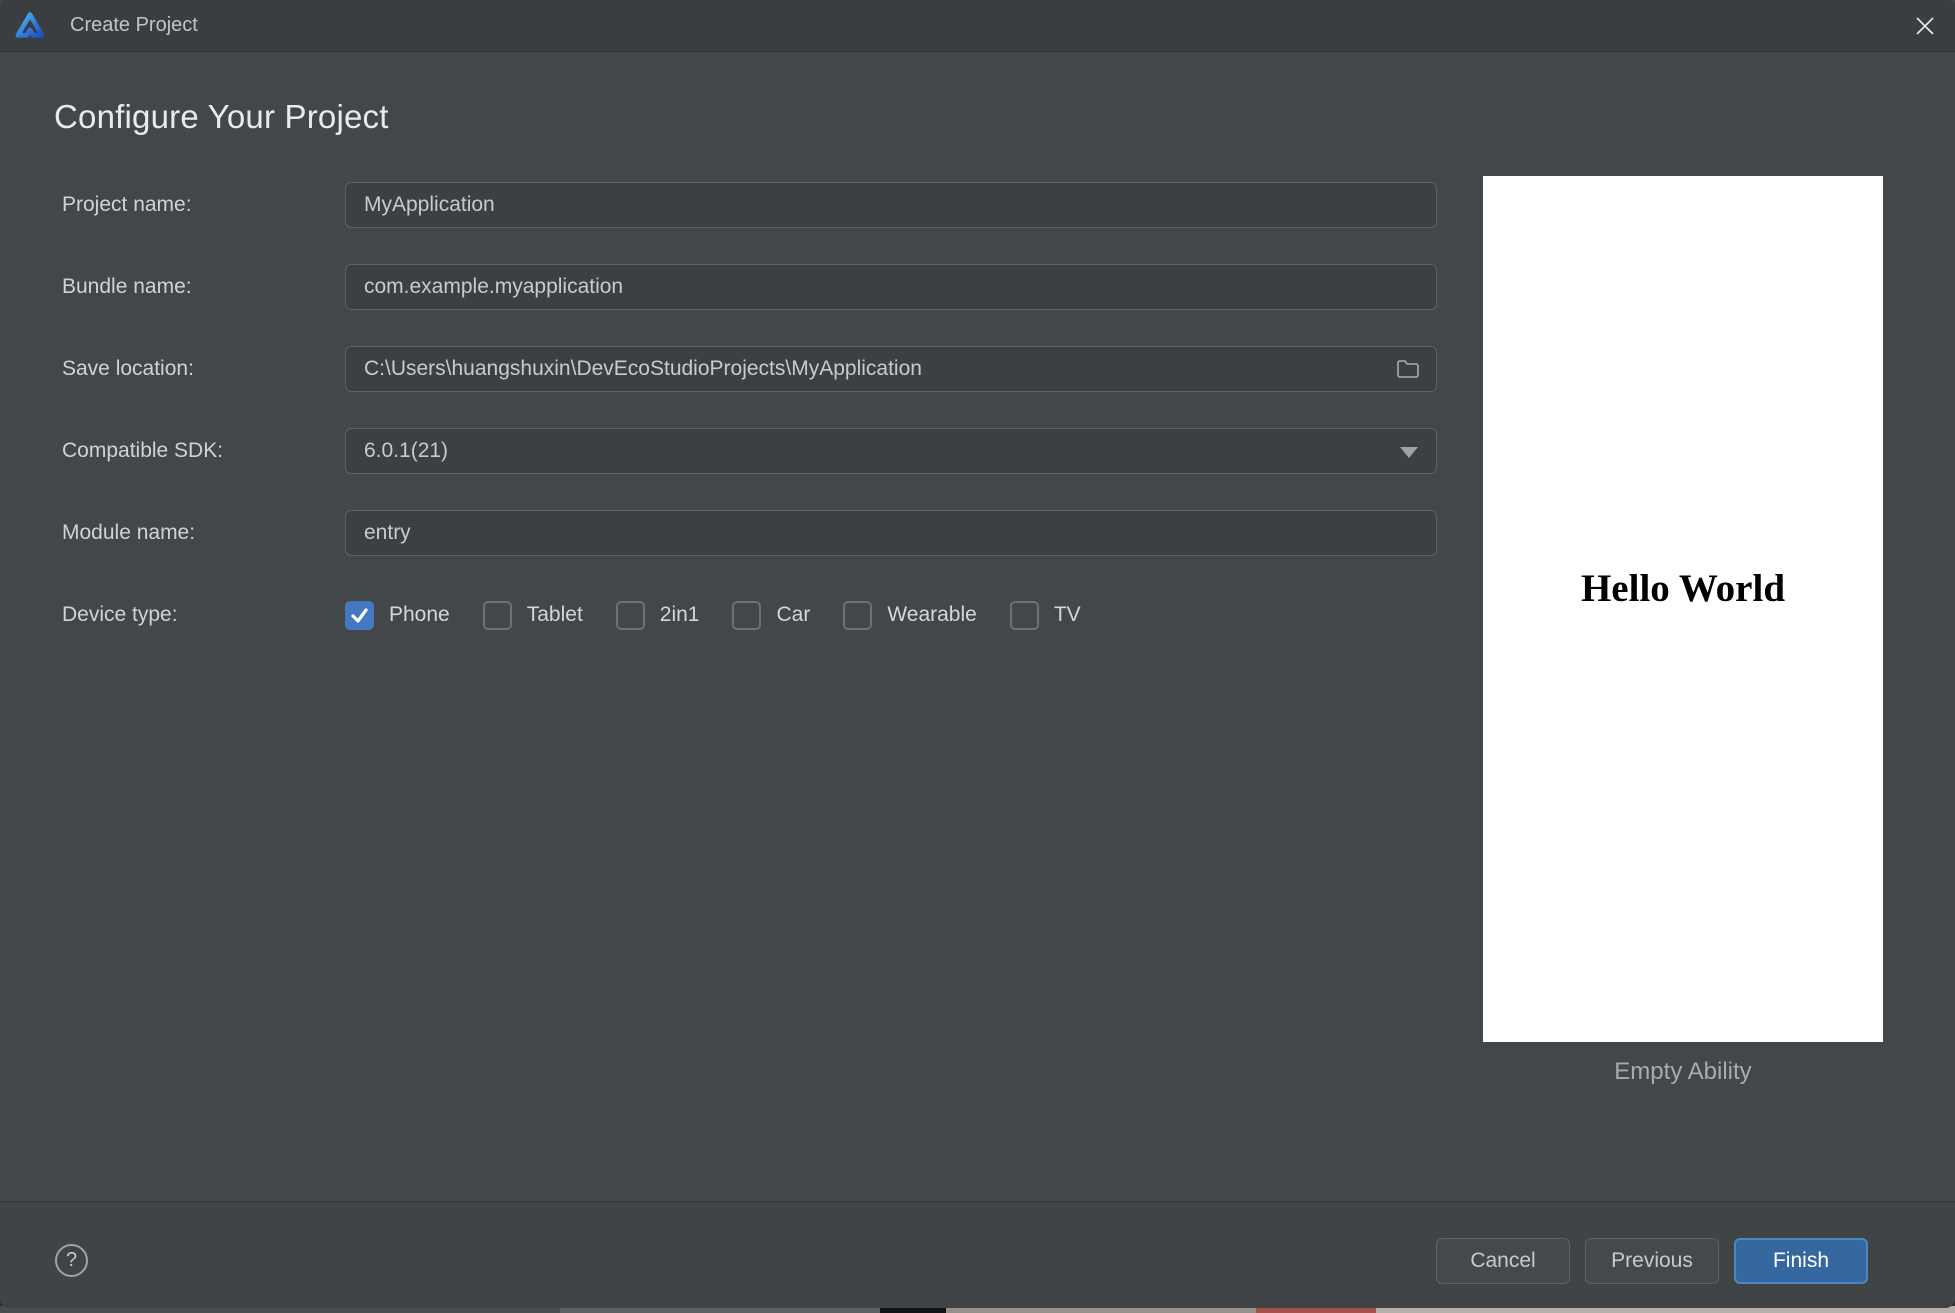  Describe the element at coordinates (127, 286) in the screenshot. I see `bundle-name-label: Bundle name:` at that location.